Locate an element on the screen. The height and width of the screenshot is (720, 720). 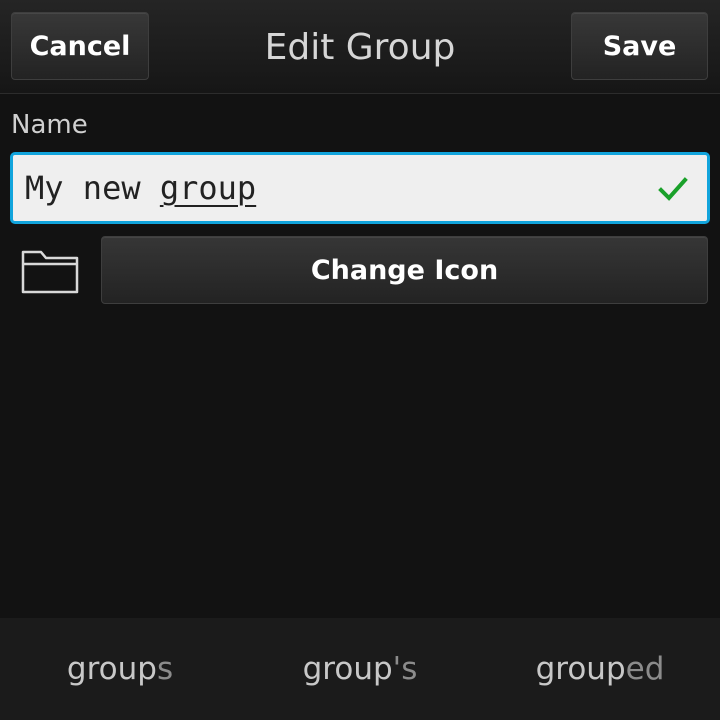
suggestion-rest: ed is located at coordinates (645, 669).